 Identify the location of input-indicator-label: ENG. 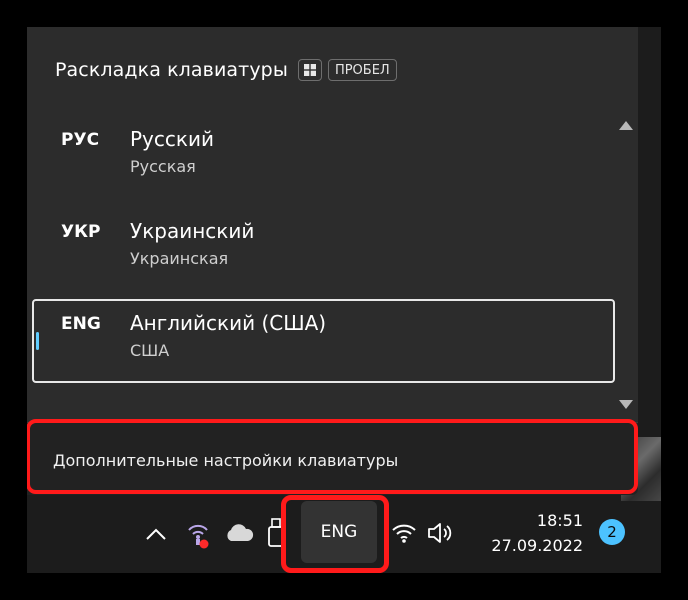
(339, 532).